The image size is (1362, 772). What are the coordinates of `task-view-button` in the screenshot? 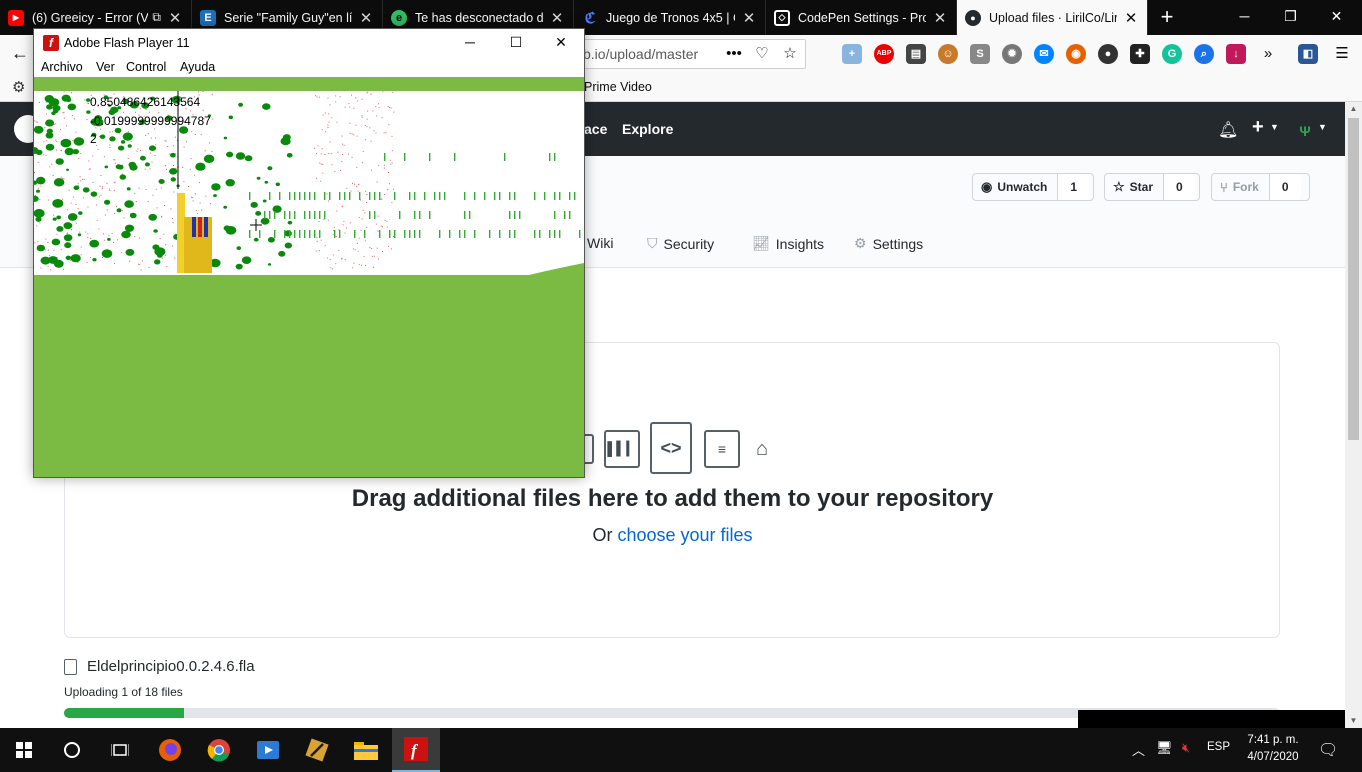 It's located at (120, 750).